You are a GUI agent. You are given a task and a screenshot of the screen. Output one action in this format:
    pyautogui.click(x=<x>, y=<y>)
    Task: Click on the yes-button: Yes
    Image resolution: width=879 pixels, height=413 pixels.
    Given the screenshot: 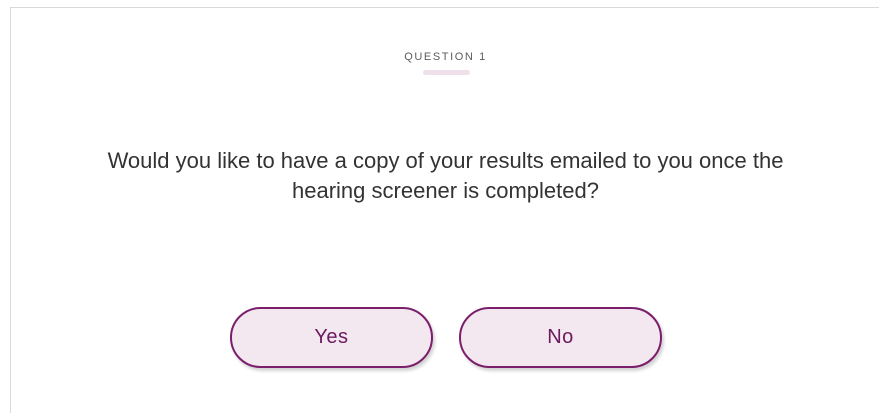 What is the action you would take?
    pyautogui.click(x=331, y=337)
    